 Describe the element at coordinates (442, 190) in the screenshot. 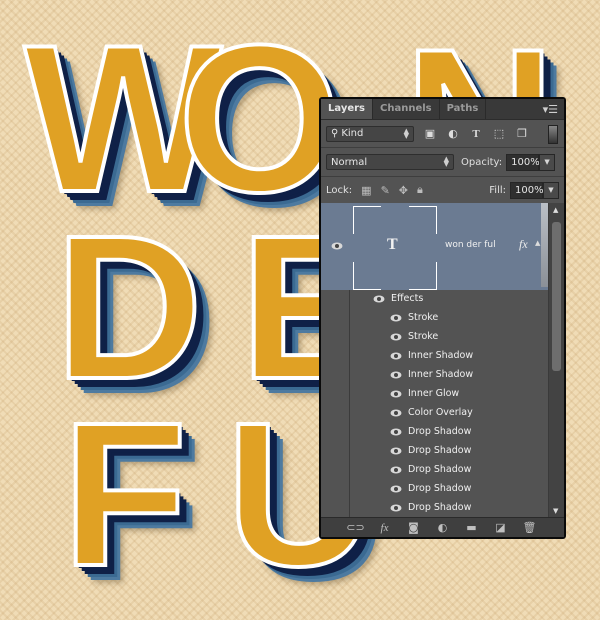

I see `lock-row: Lock: ▦ ✎ ✥ 🔒︎ Fill: 100% ▼` at that location.